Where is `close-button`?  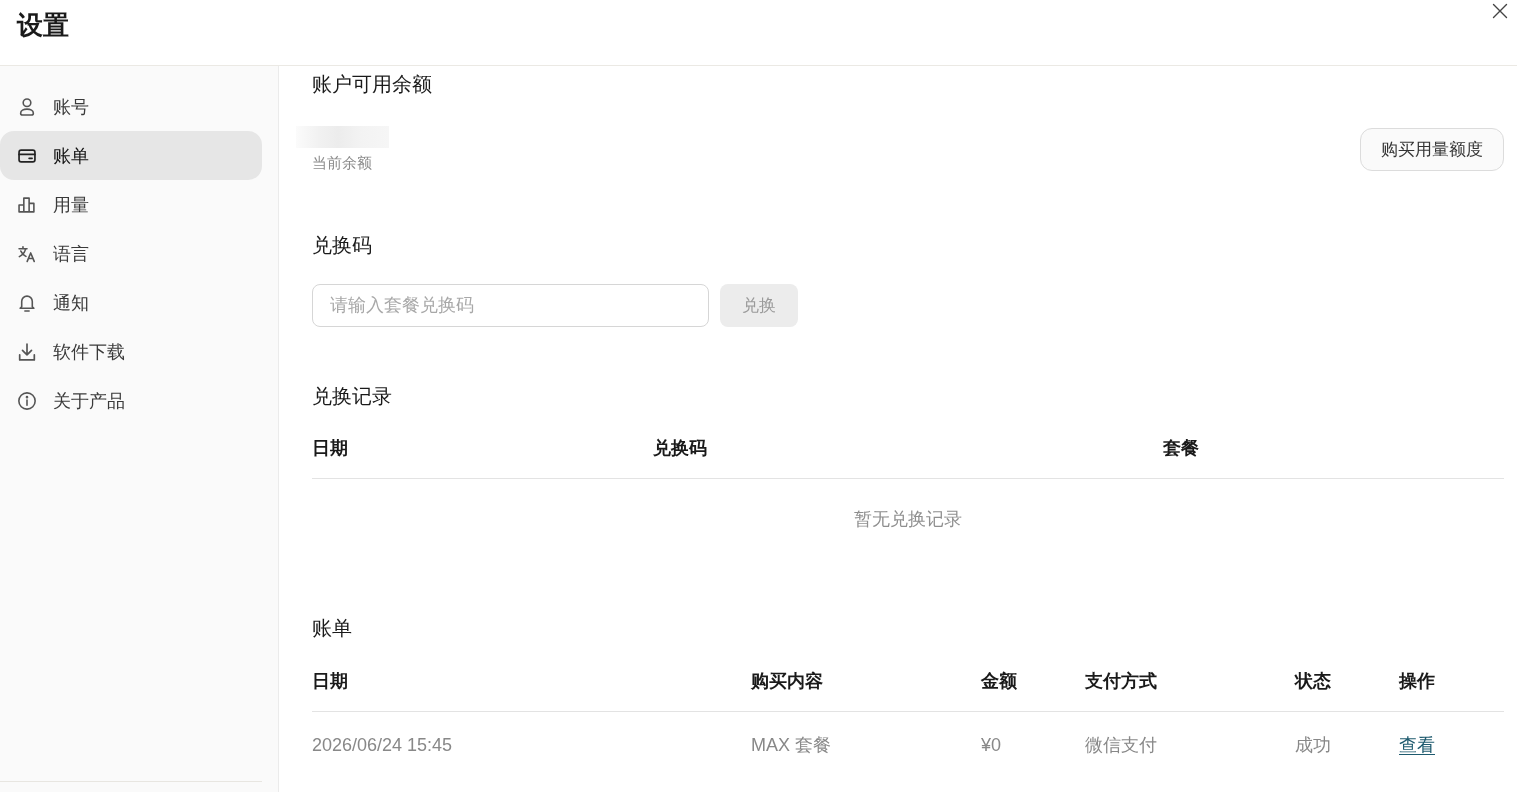 close-button is located at coordinates (1500, 11).